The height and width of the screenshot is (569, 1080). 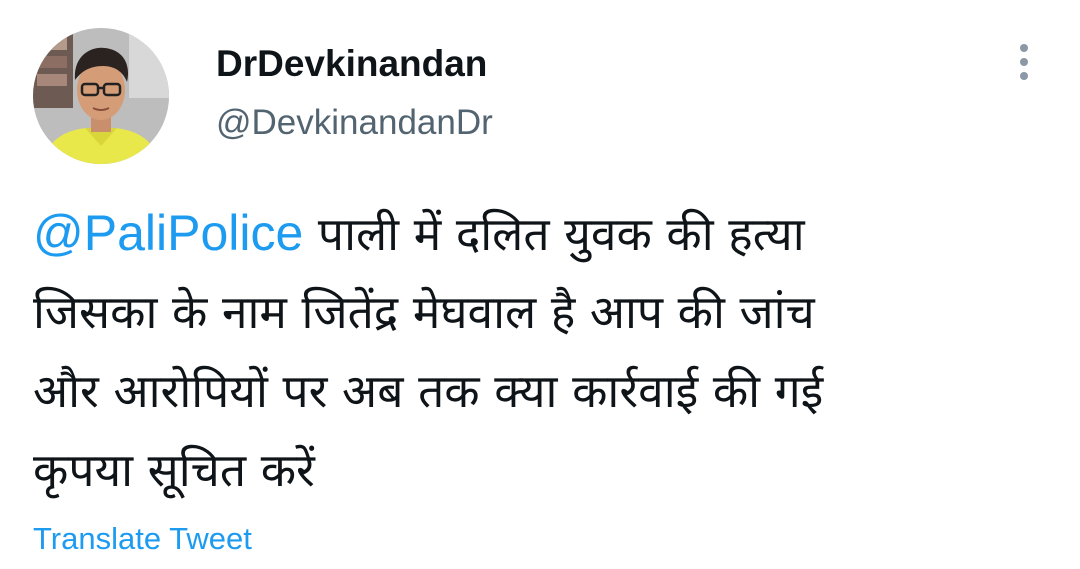 I want to click on mention-link: @PaliPolice, so click(x=168, y=233).